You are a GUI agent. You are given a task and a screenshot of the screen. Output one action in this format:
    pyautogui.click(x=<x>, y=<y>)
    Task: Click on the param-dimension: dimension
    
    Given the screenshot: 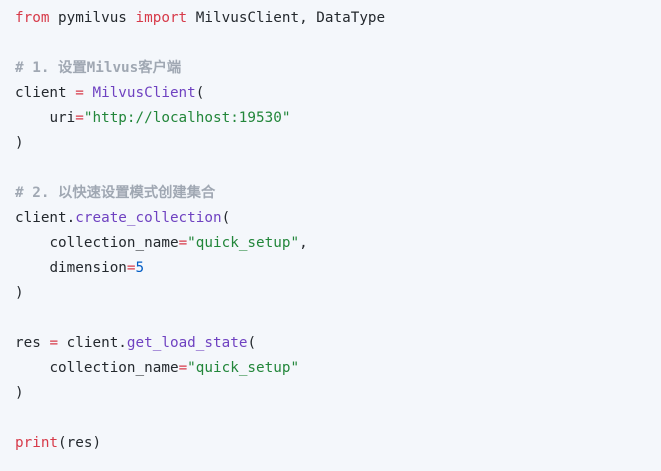 What is the action you would take?
    pyautogui.click(x=88, y=268)
    